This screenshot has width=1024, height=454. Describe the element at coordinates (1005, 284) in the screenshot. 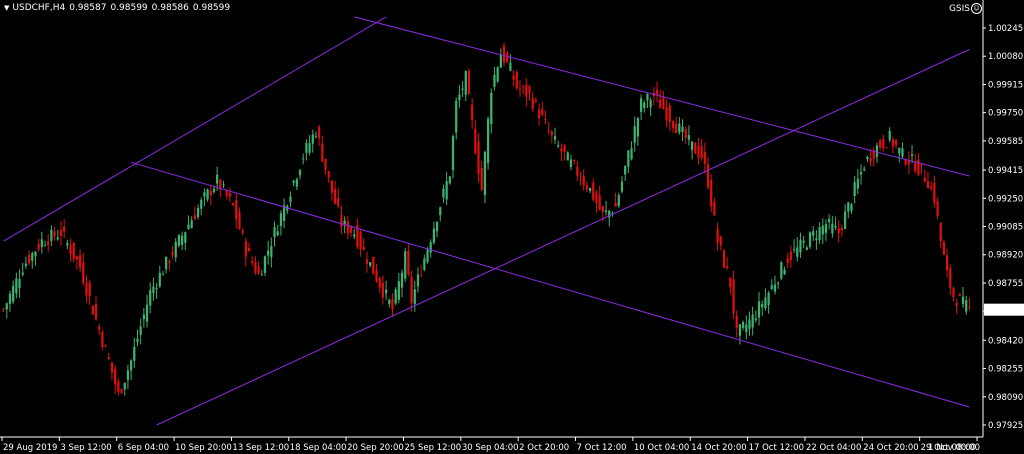

I see `y-tick-label: 0.98755` at that location.